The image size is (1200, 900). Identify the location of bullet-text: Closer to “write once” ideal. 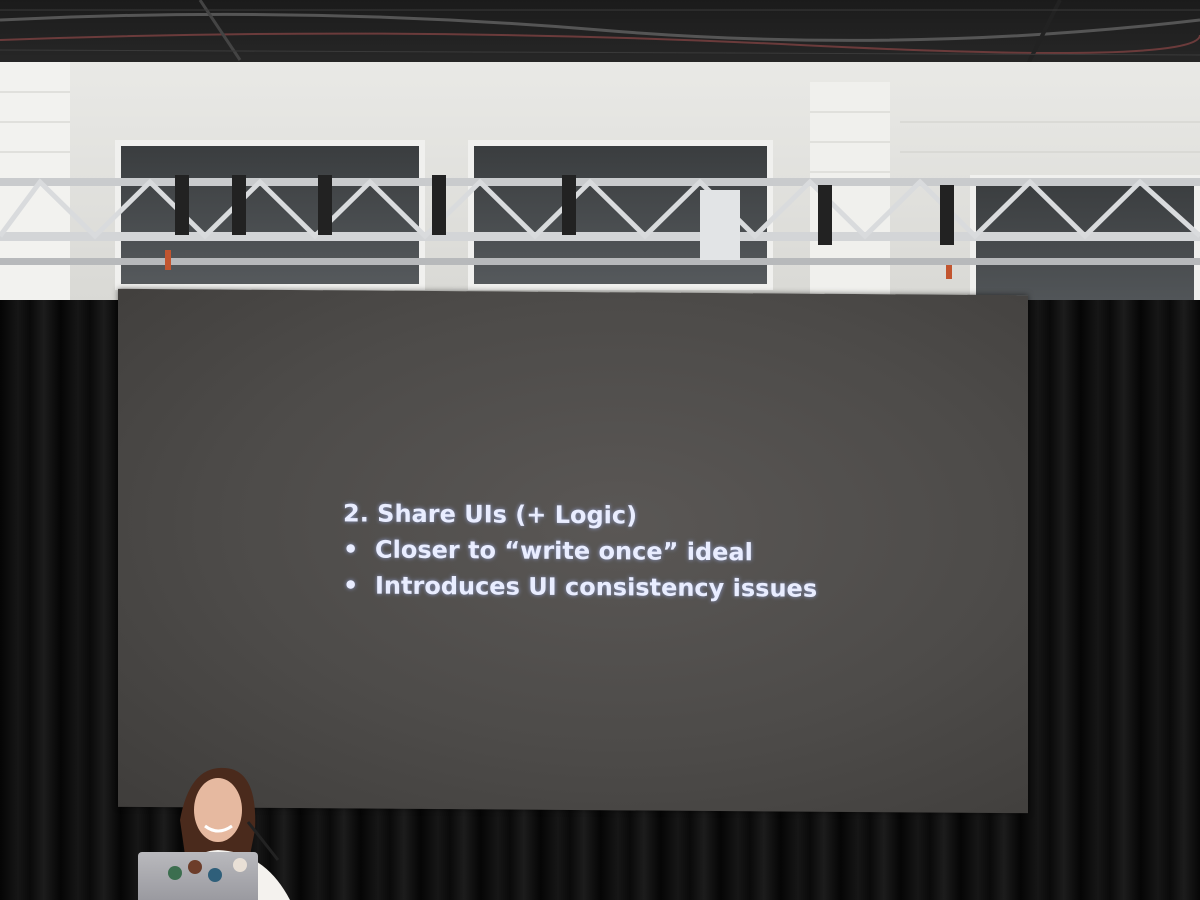
(564, 551).